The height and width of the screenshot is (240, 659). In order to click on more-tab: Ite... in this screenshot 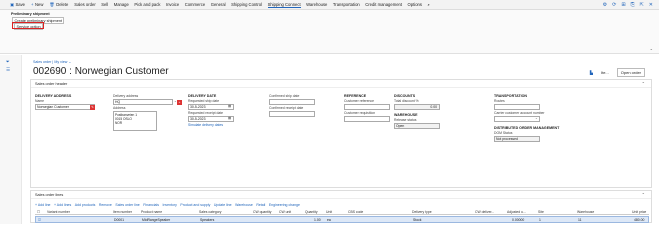, I will do `click(605, 72)`.